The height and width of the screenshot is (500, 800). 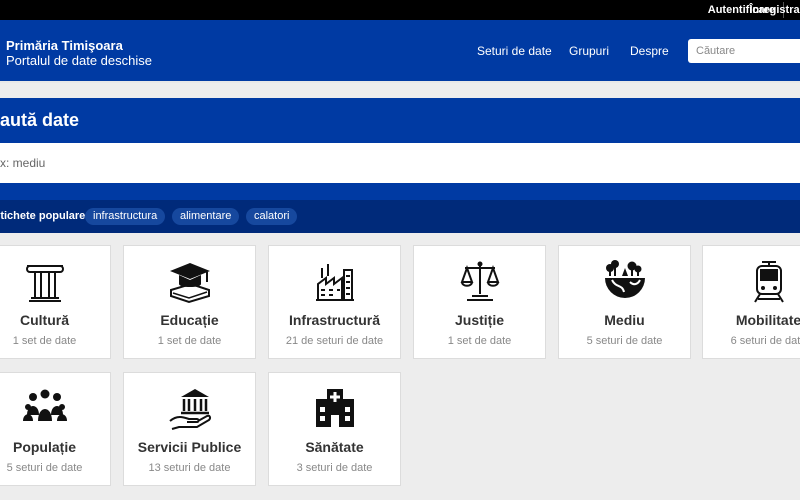 I want to click on tag-calatori: calatori, so click(x=272, y=216).